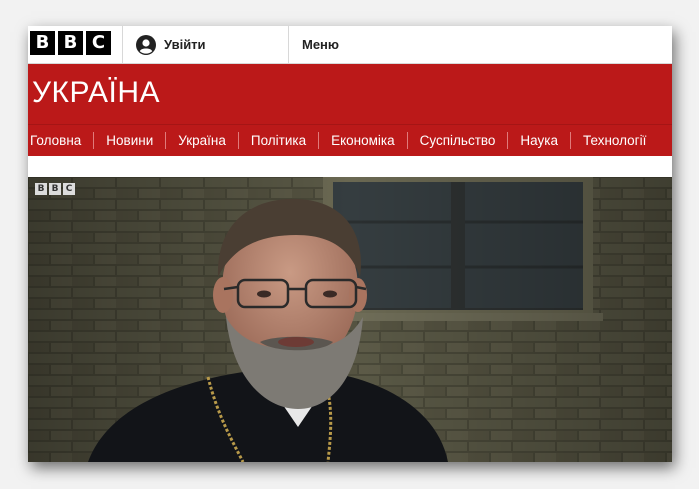 The width and height of the screenshot is (699, 489). Describe the element at coordinates (98, 43) in the screenshot. I see `logo-letter: C` at that location.